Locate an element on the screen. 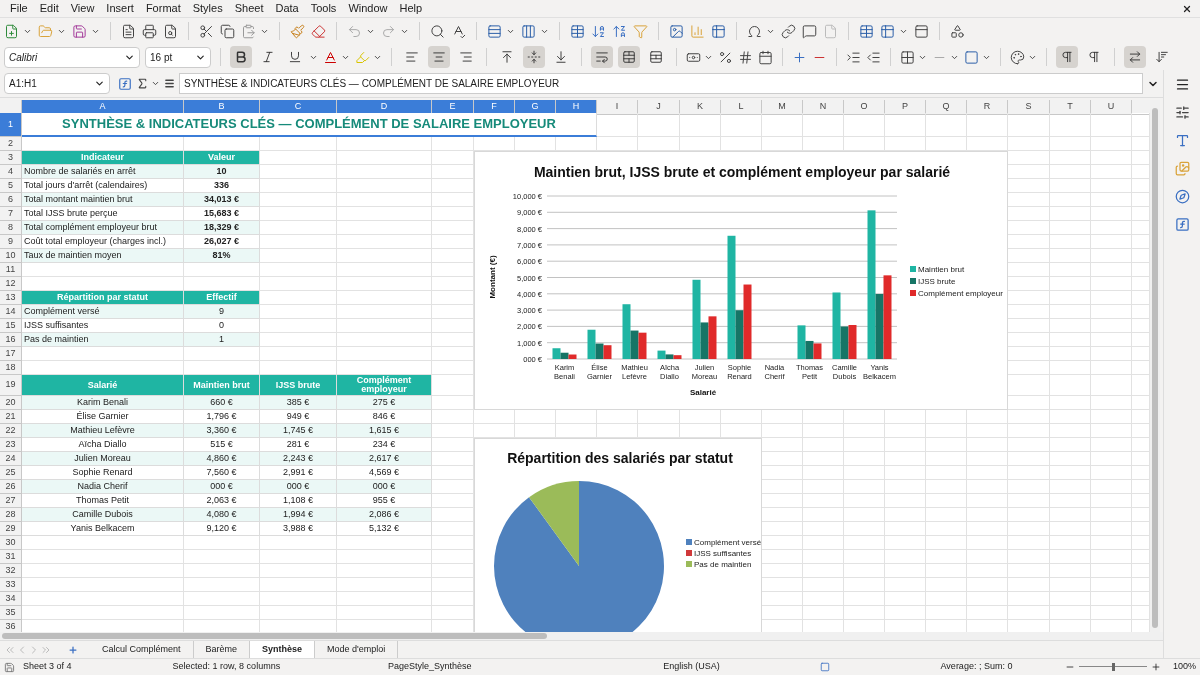 The width and height of the screenshot is (1200, 675). row-header: 3 is located at coordinates (11, 158).